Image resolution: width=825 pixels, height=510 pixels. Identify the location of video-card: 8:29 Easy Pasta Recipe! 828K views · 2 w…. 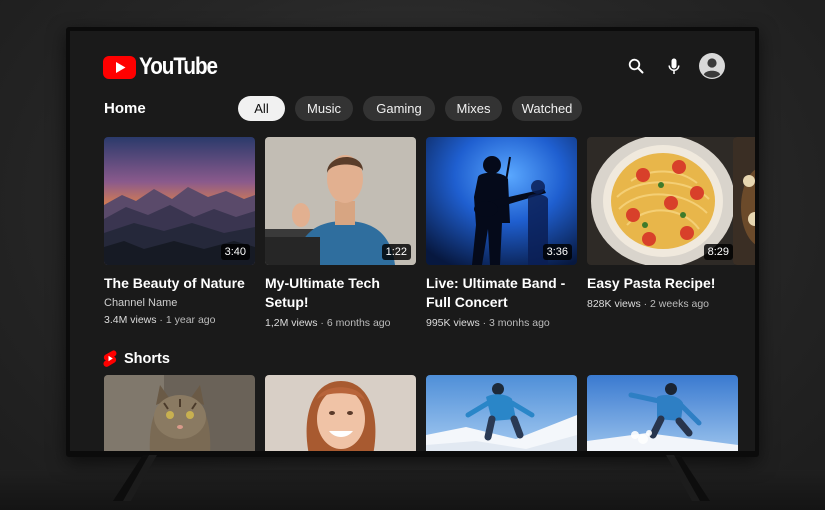
(662, 223).